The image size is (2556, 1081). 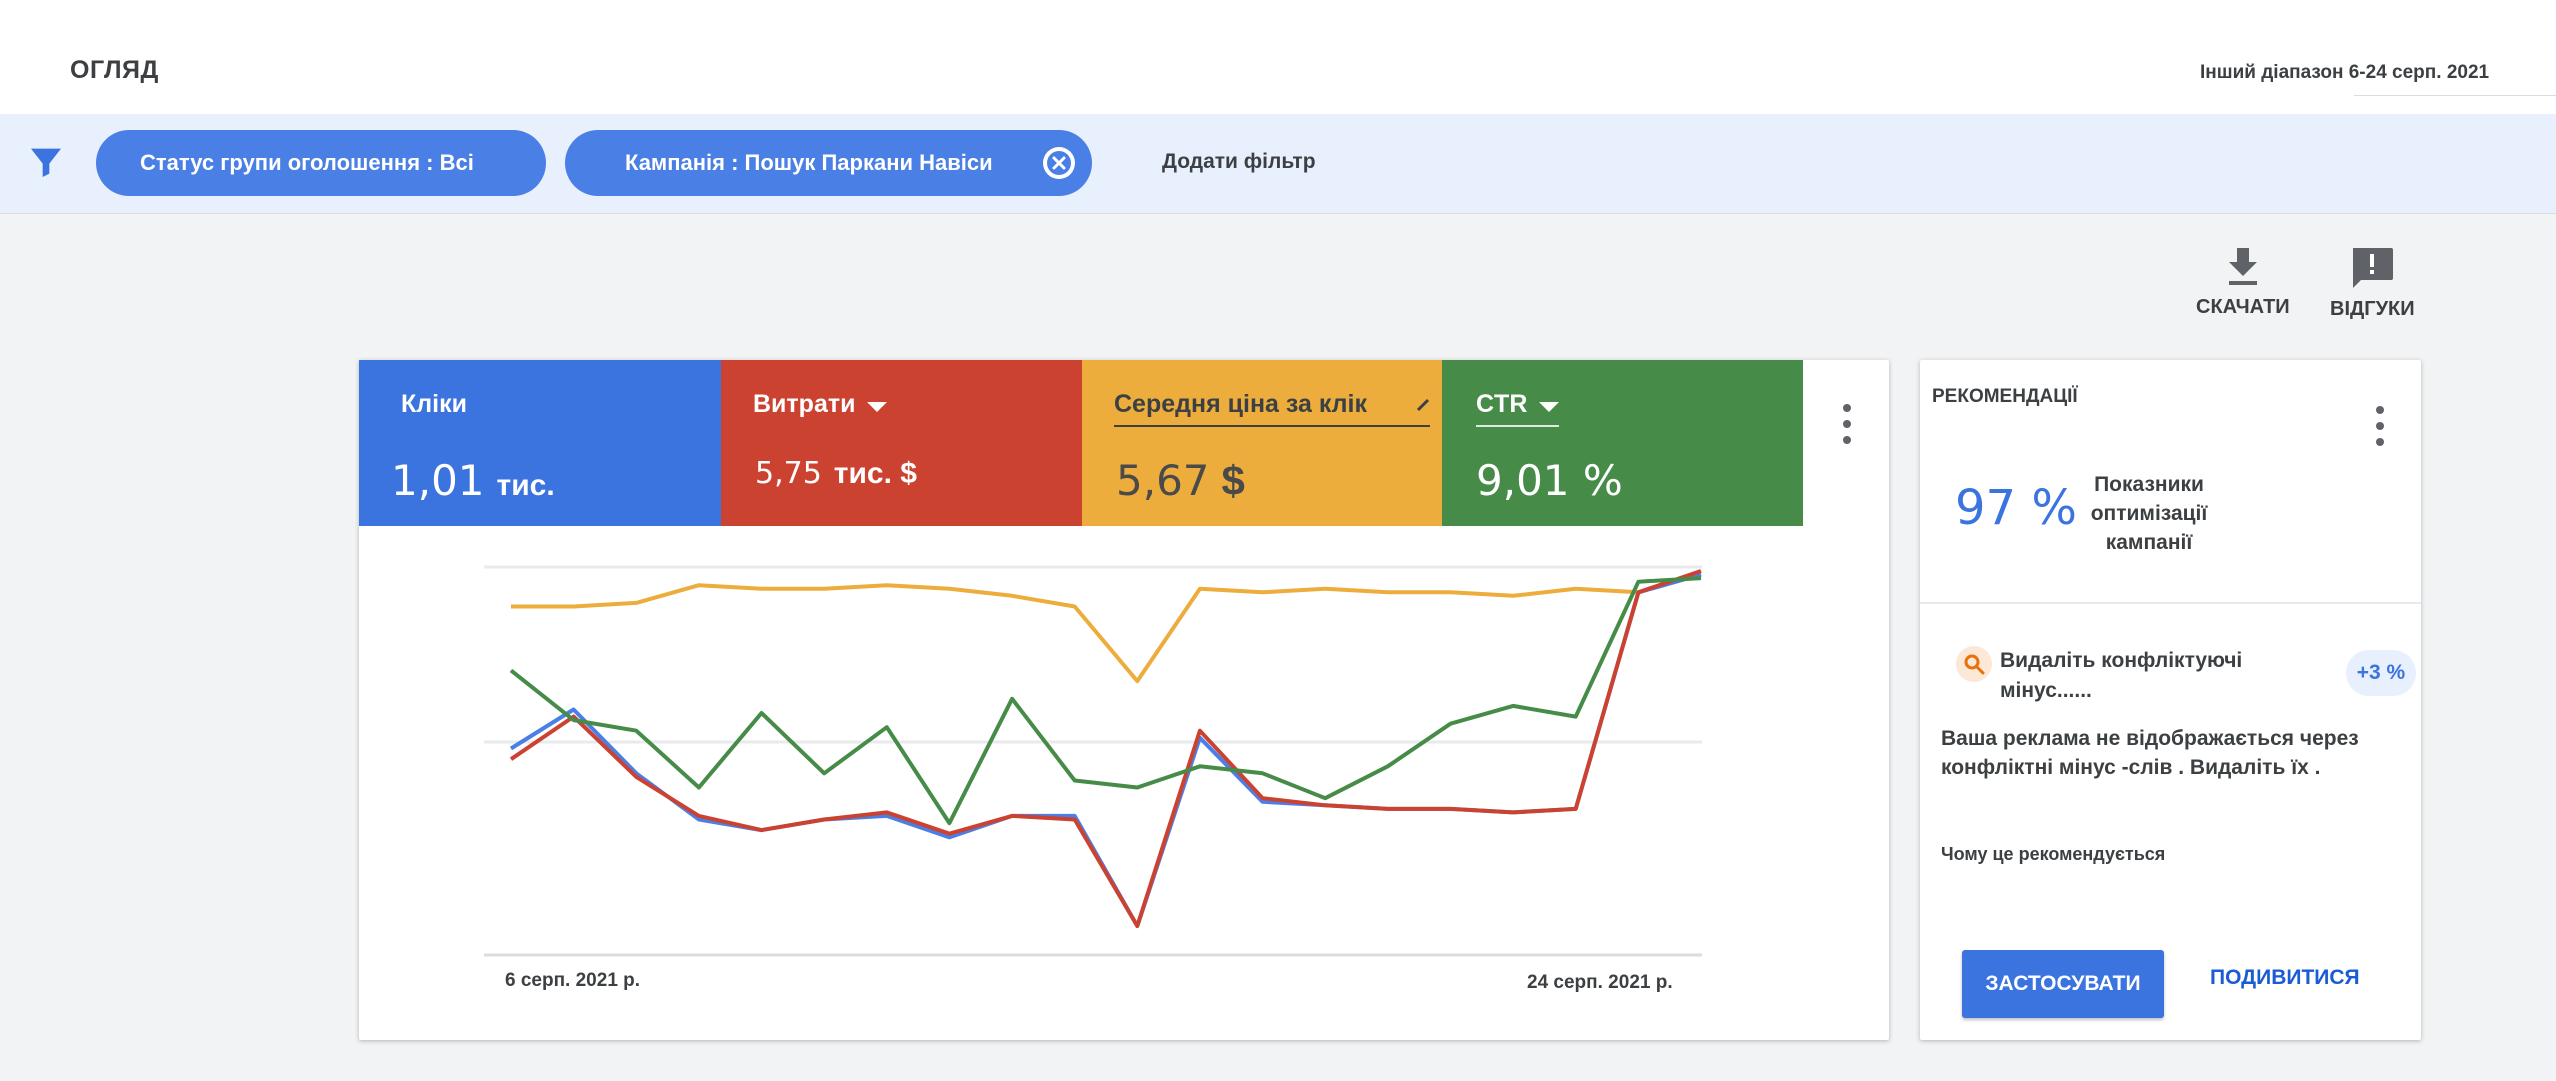 I want to click on score-uplift-badge: +3 %, so click(x=2381, y=673).